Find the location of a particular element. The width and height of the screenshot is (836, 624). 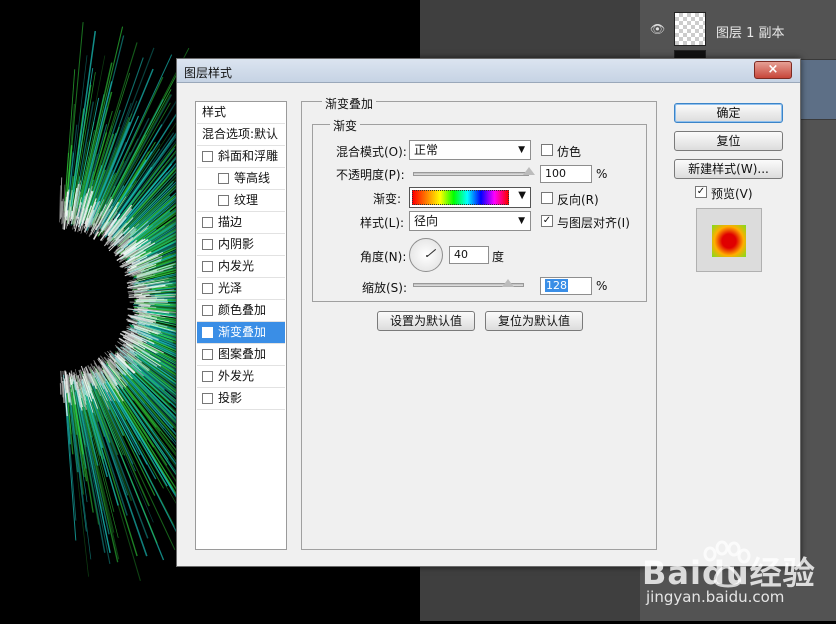

style-item: 等高线 is located at coordinates (241, 179).